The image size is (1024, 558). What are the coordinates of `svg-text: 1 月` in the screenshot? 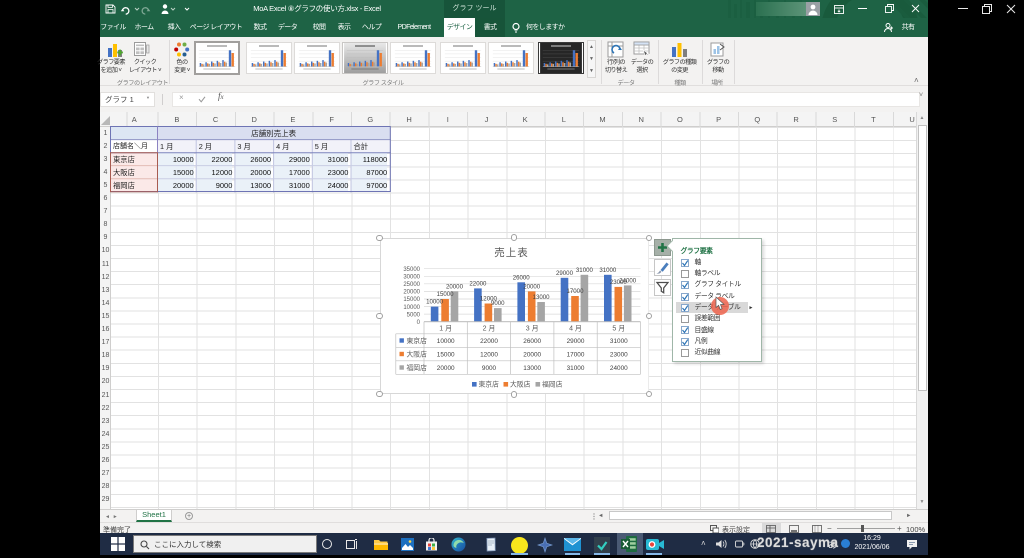 It's located at (445, 329).